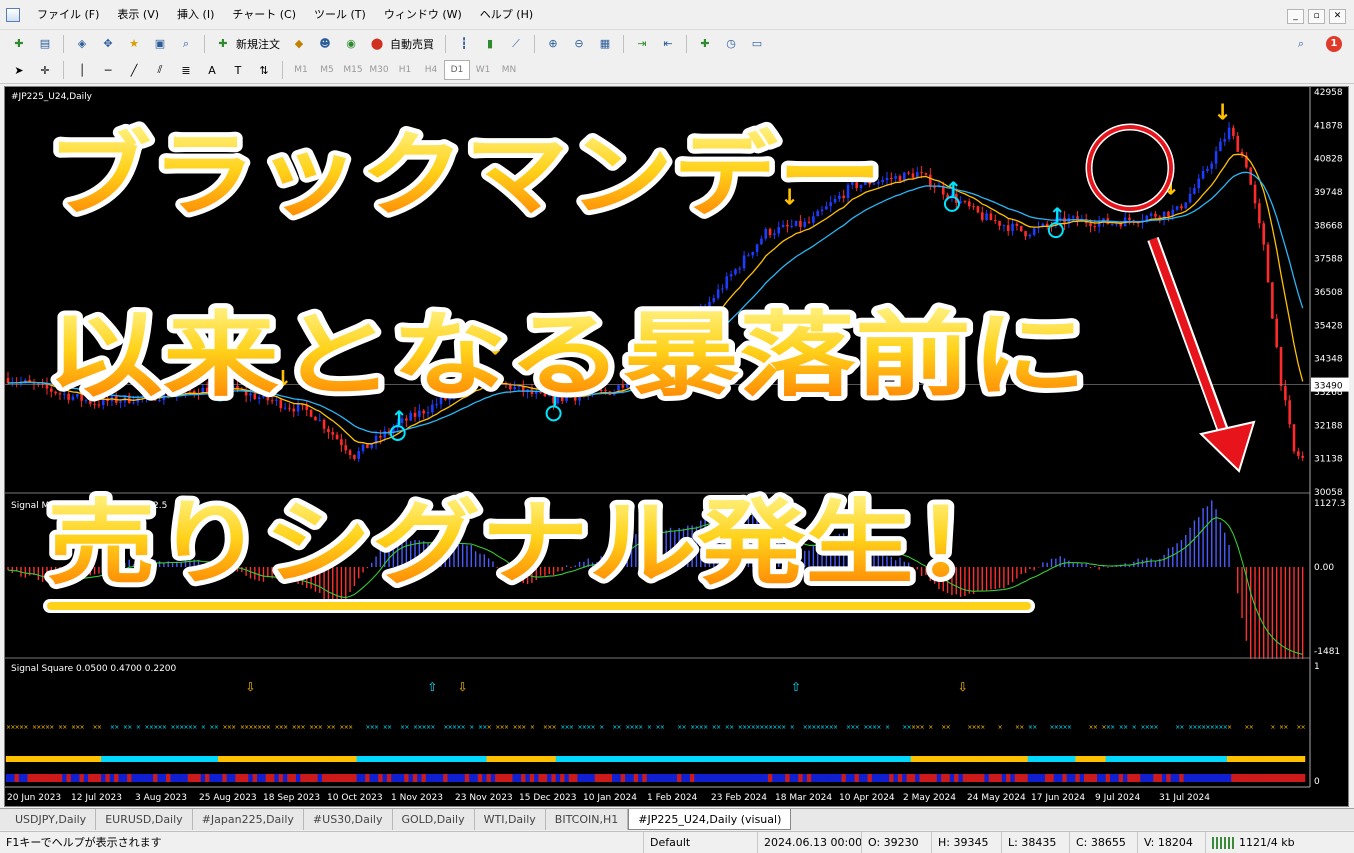 Image resolution: width=1354 pixels, height=853 pixels. What do you see at coordinates (412, 44) in the screenshot?
I see `auto-trading-button: 自動売買` at bounding box center [412, 44].